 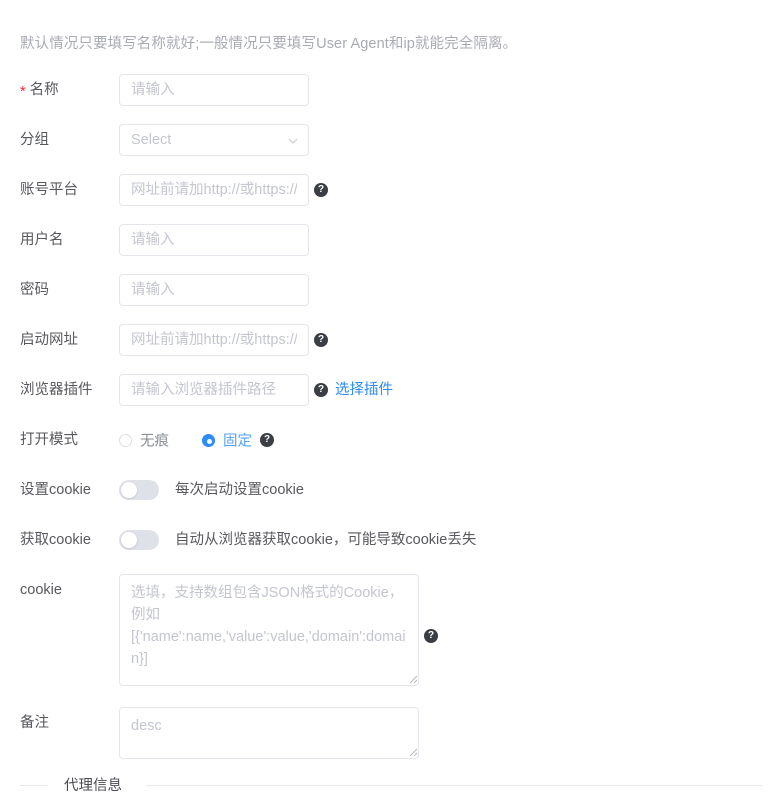 What do you see at coordinates (23, 92) in the screenshot?
I see `required-asterisk: *` at bounding box center [23, 92].